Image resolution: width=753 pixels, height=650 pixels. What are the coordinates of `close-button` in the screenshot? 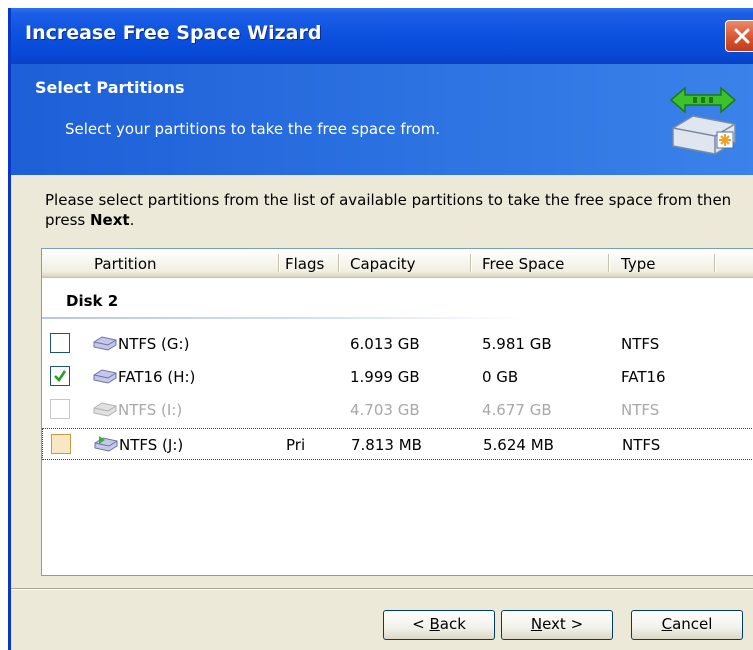 It's located at (739, 36).